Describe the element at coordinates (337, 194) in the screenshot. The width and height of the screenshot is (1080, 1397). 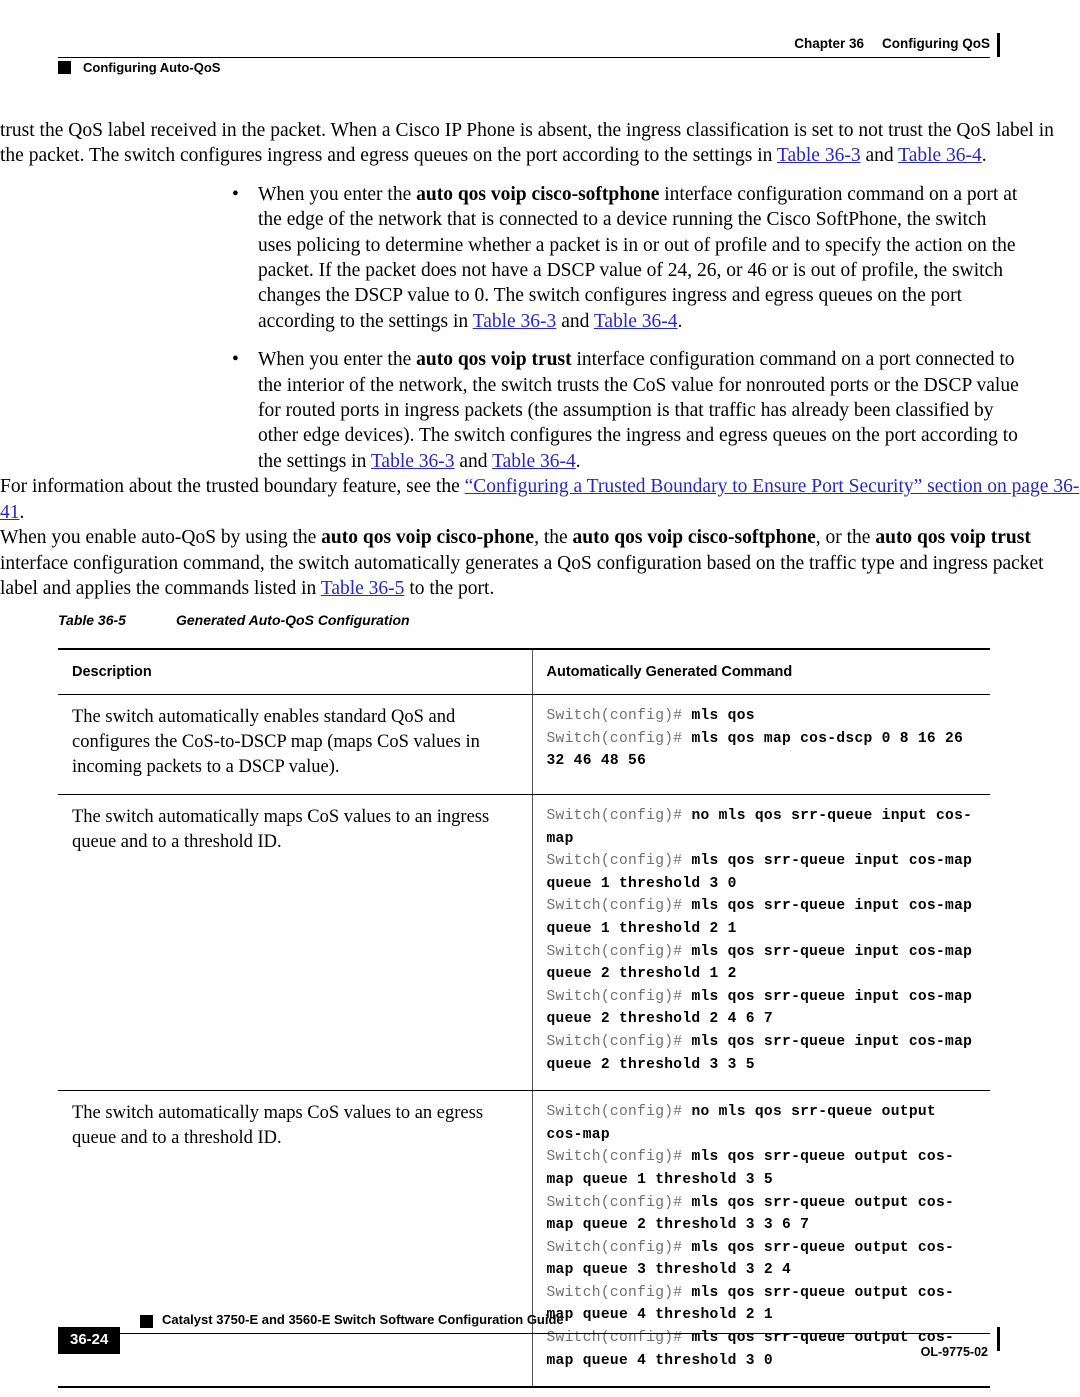
I see `bullet1-pre: When you enter the` at that location.